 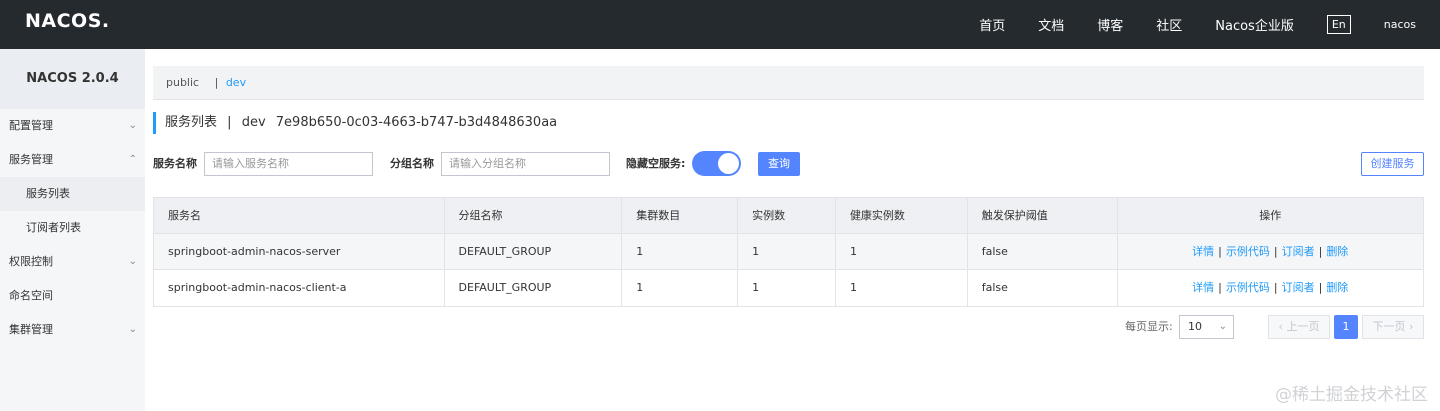 What do you see at coordinates (48, 193) in the screenshot?
I see `sidebar-item-label: 服务列表` at bounding box center [48, 193].